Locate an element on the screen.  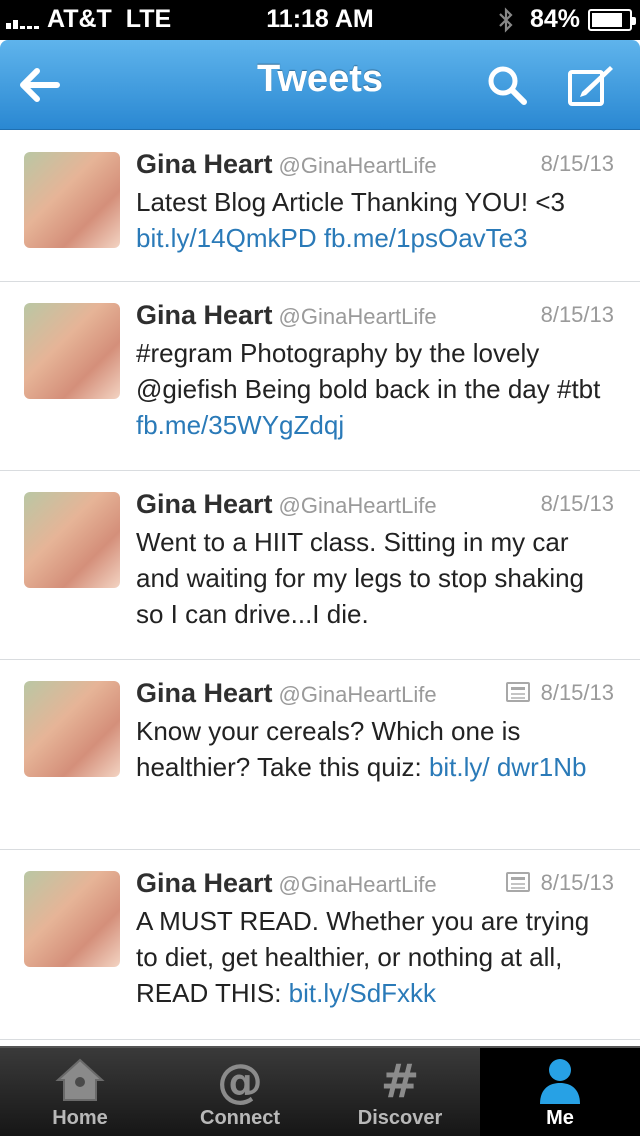
tab-discover: # Discover is located at coordinates (400, 1092).